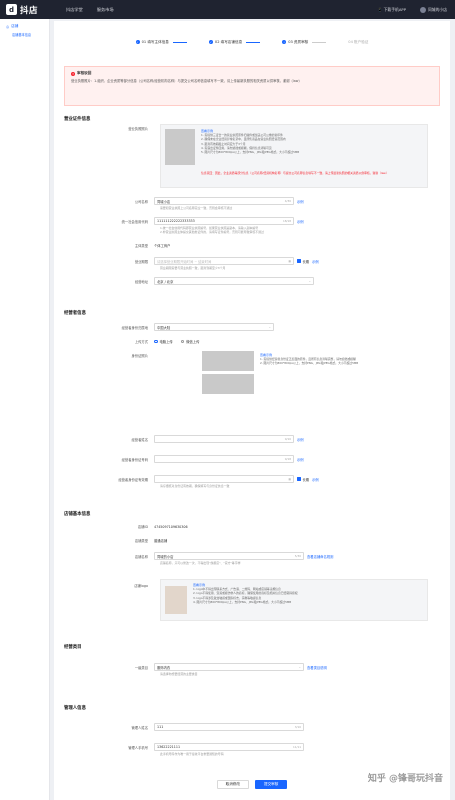 The height and width of the screenshot is (800, 455). I want to click on entity-type-row: 主体类型 个体工商户, so click(117, 245).